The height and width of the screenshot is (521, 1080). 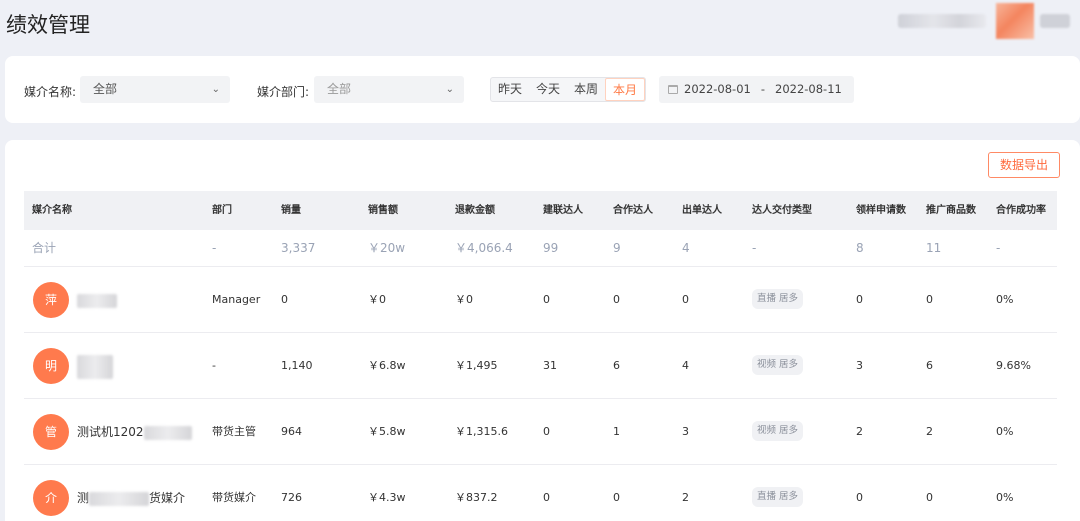 What do you see at coordinates (291, 431) in the screenshot?
I see `sales-cell: 964` at bounding box center [291, 431].